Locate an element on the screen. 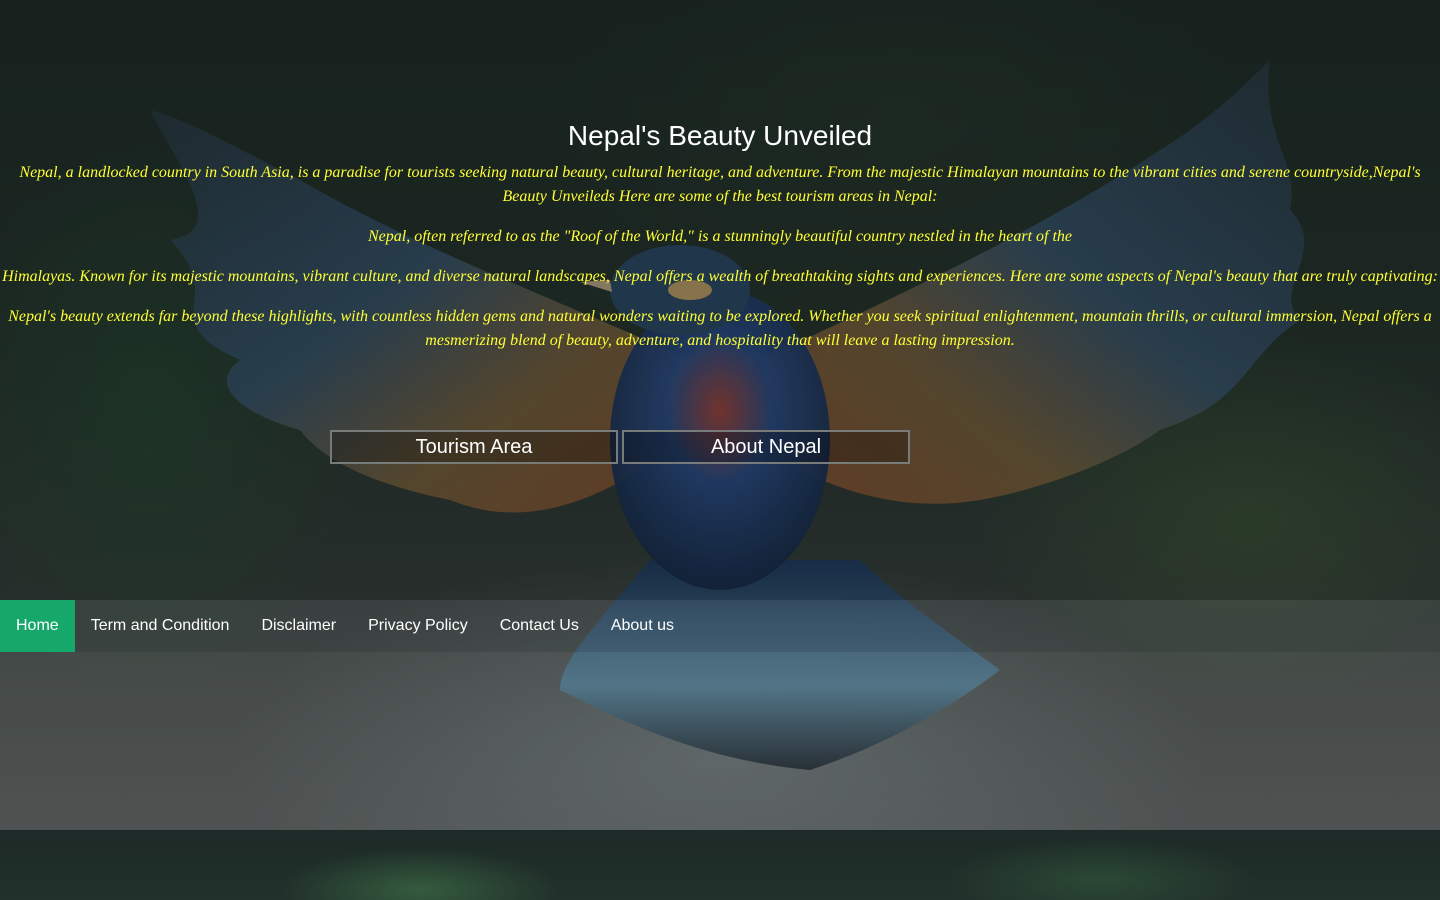 This screenshot has width=1440, height=900. nav-item-about-us: About us is located at coordinates (642, 626).